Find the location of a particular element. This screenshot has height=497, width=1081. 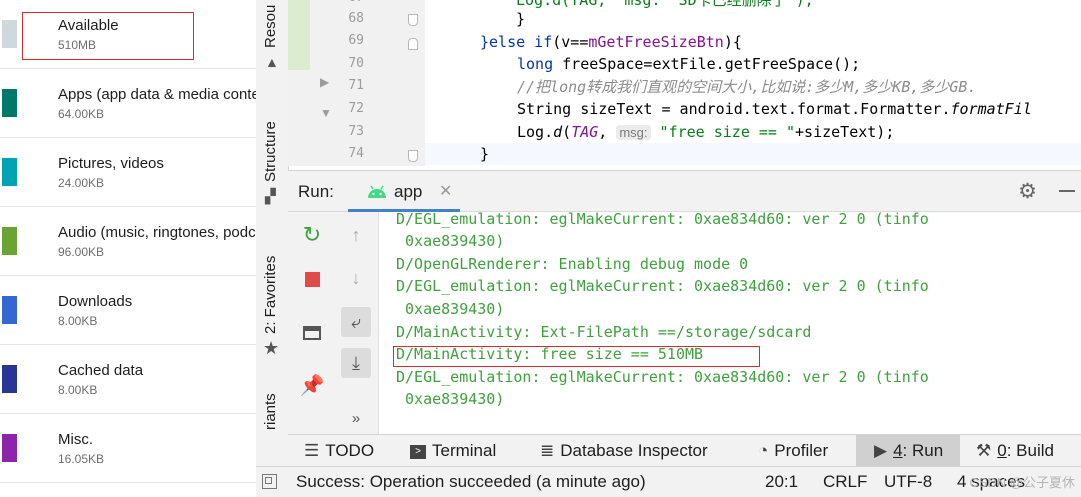

apps-color-swatch is located at coordinates (9, 103).